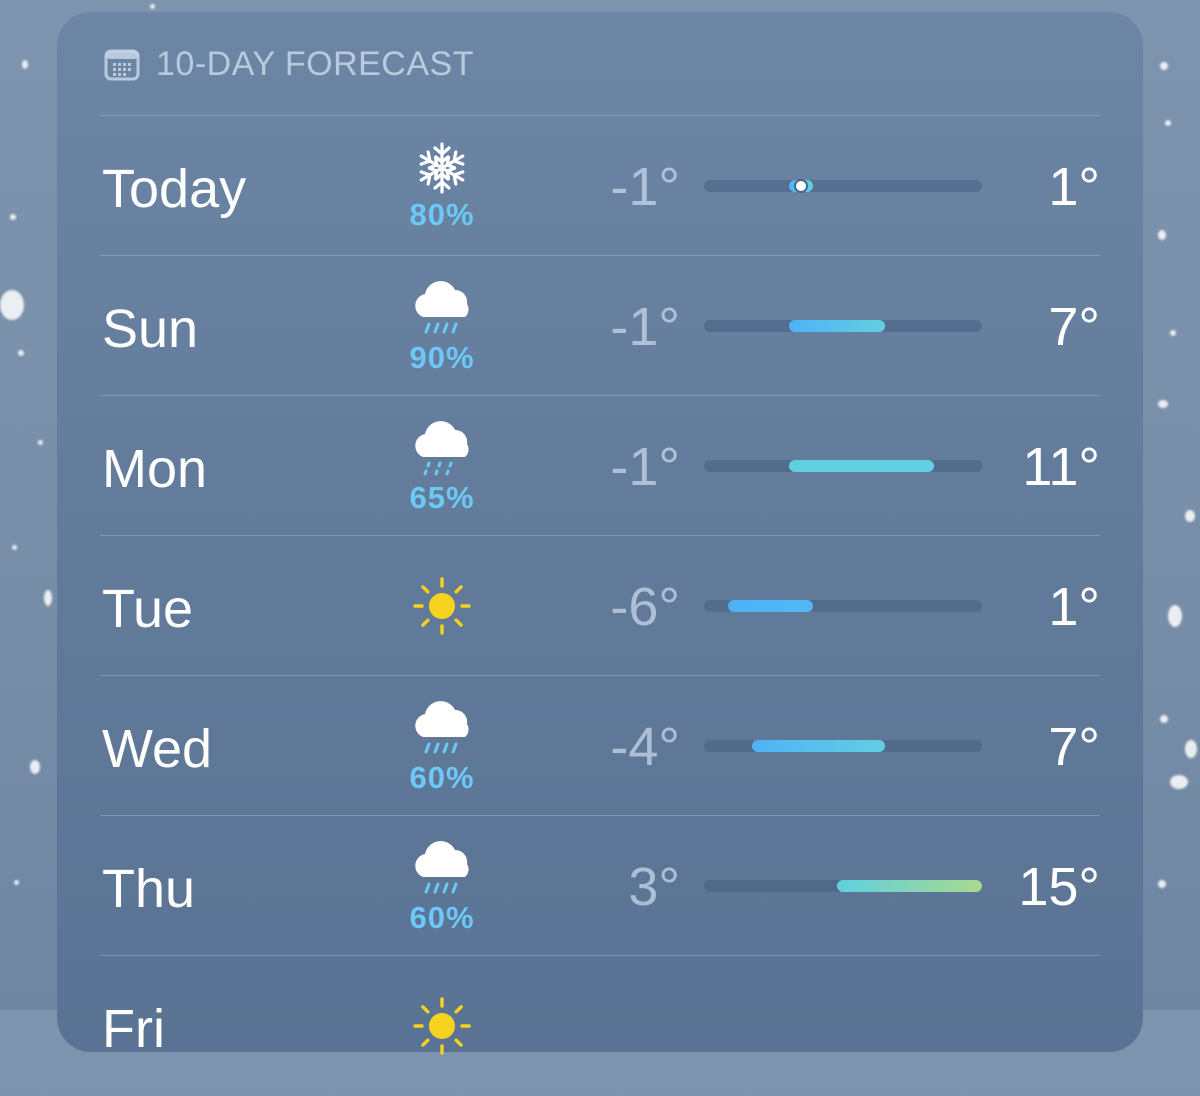 The height and width of the screenshot is (1096, 1200). I want to click on forecast-row: Mon 65% -1° 11°, so click(600, 465).